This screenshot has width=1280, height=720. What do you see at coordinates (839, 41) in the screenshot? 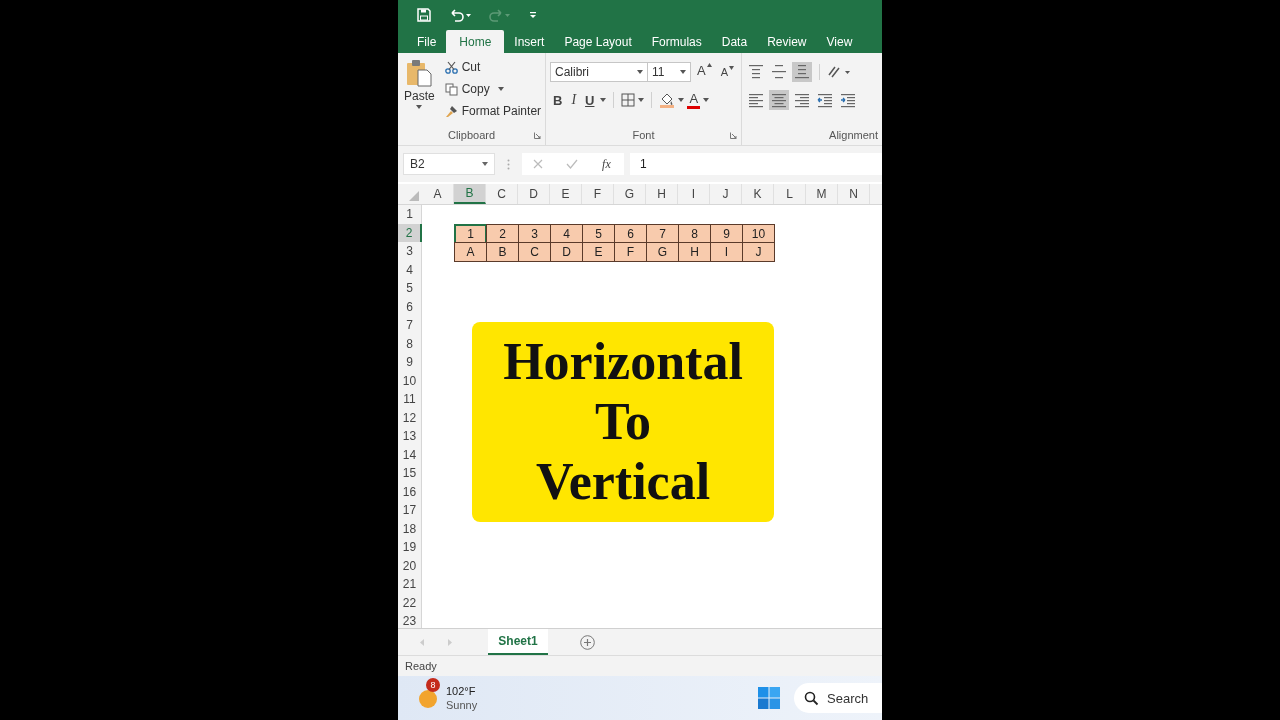
I see `ribbon-tab: View` at bounding box center [839, 41].